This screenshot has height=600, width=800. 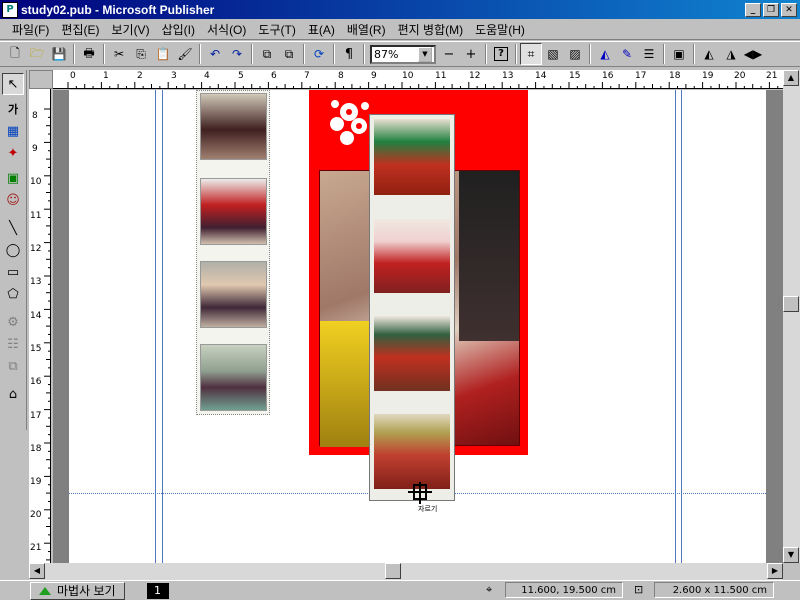 I want to click on dragged-photo-strip, so click(x=412, y=307).